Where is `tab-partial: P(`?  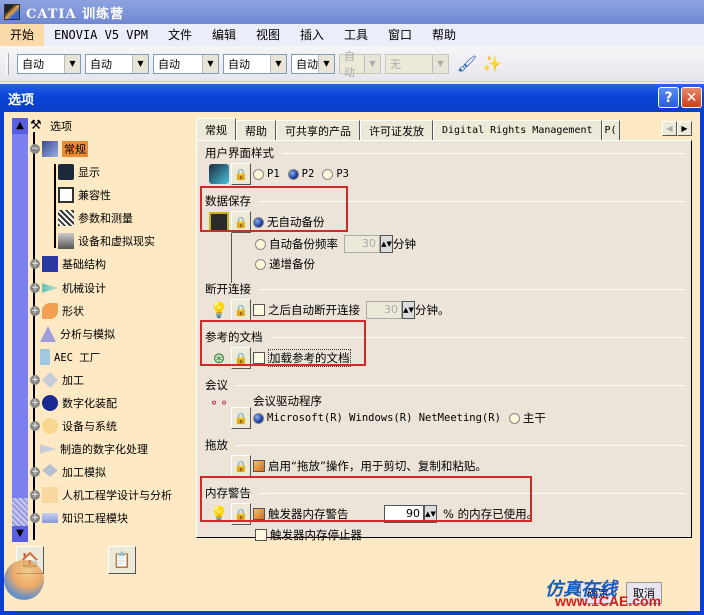 tab-partial: P( is located at coordinates (610, 130).